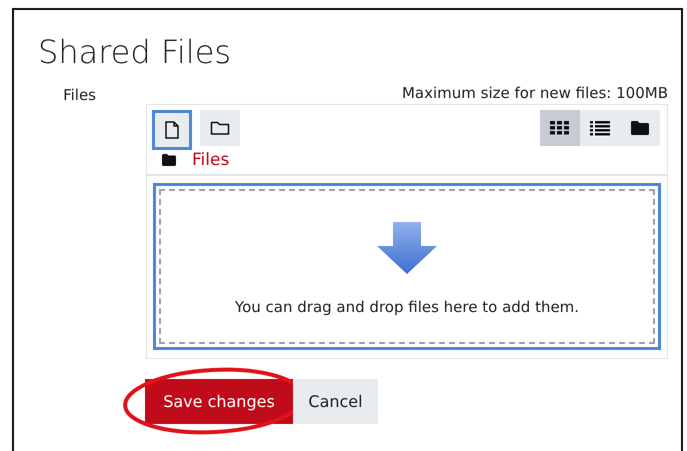  What do you see at coordinates (407, 307) in the screenshot?
I see `drop-hint-text: You can drag and drop files here to add them.` at bounding box center [407, 307].